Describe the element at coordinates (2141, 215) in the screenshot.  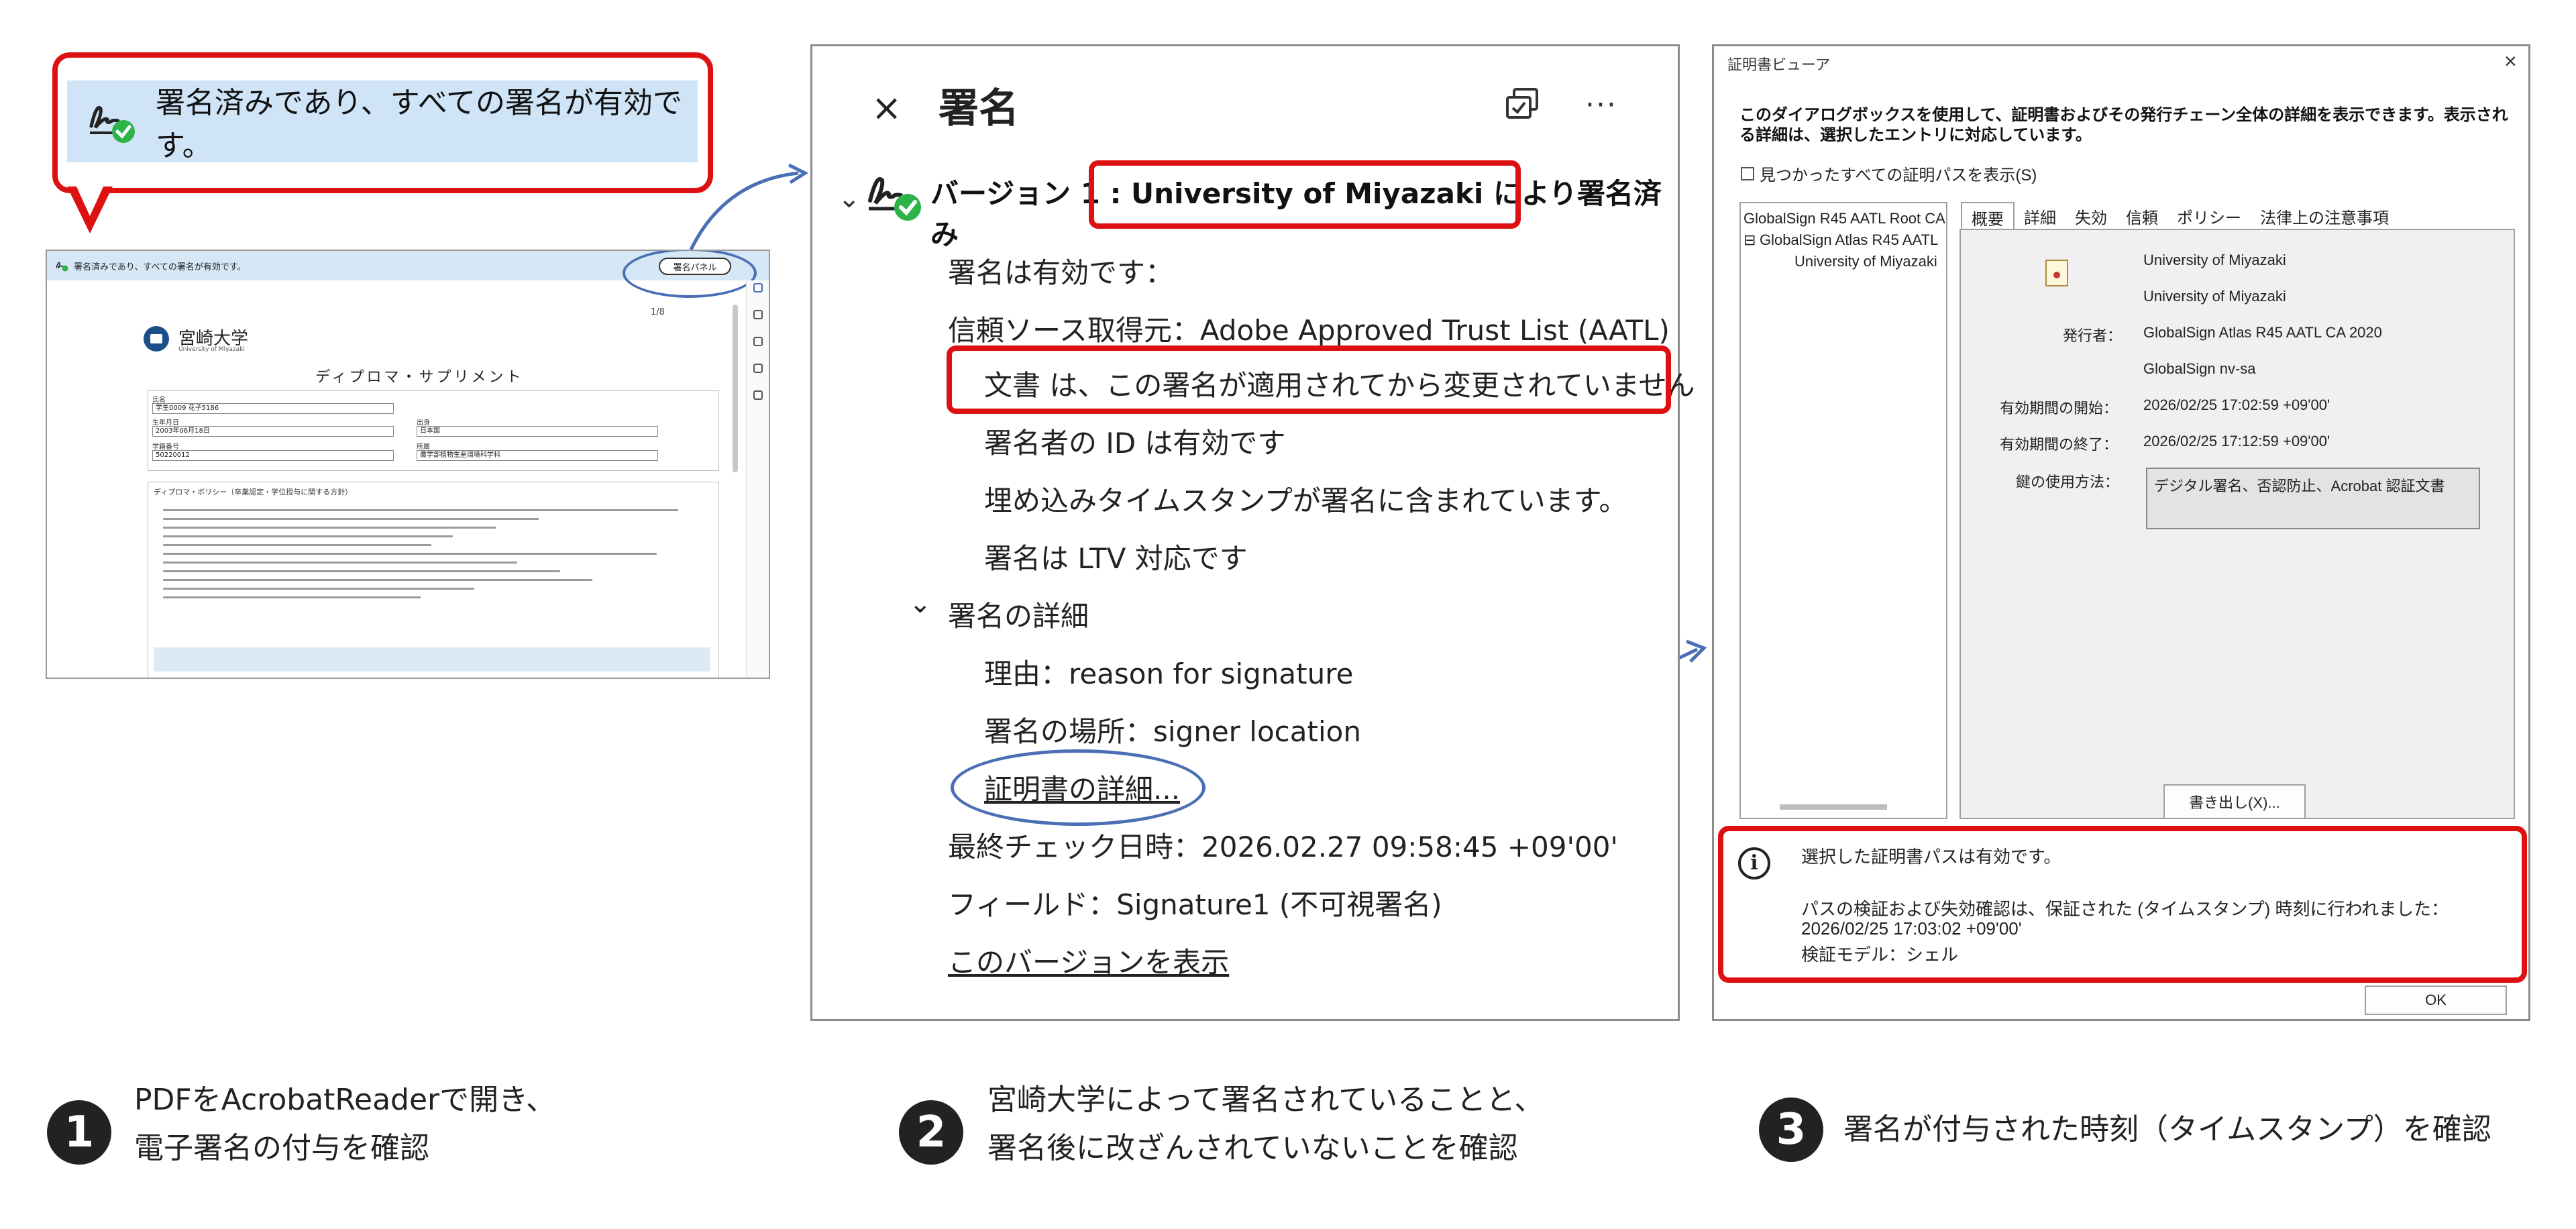
I see `tab-trust: 信頼` at that location.